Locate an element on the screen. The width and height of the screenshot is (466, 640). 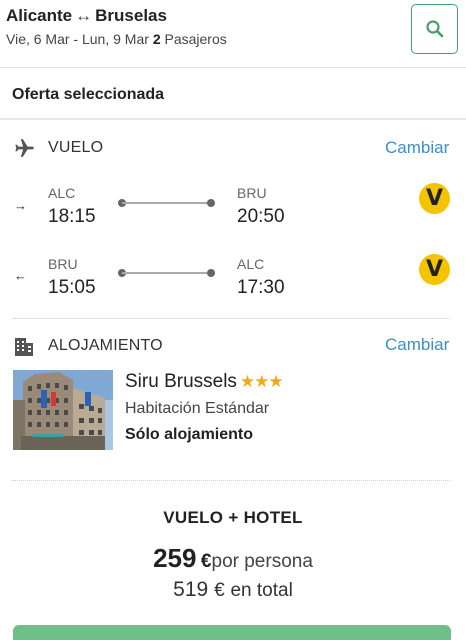
route-title: Alicante ↔ Bruselas is located at coordinates (86, 16).